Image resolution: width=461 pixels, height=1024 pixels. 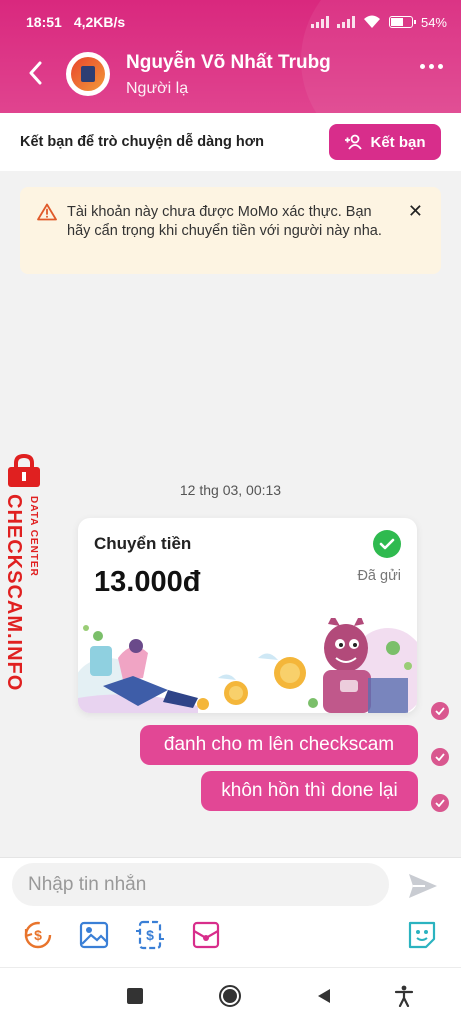 I want to click on transfer-illustration, so click(x=247, y=665).